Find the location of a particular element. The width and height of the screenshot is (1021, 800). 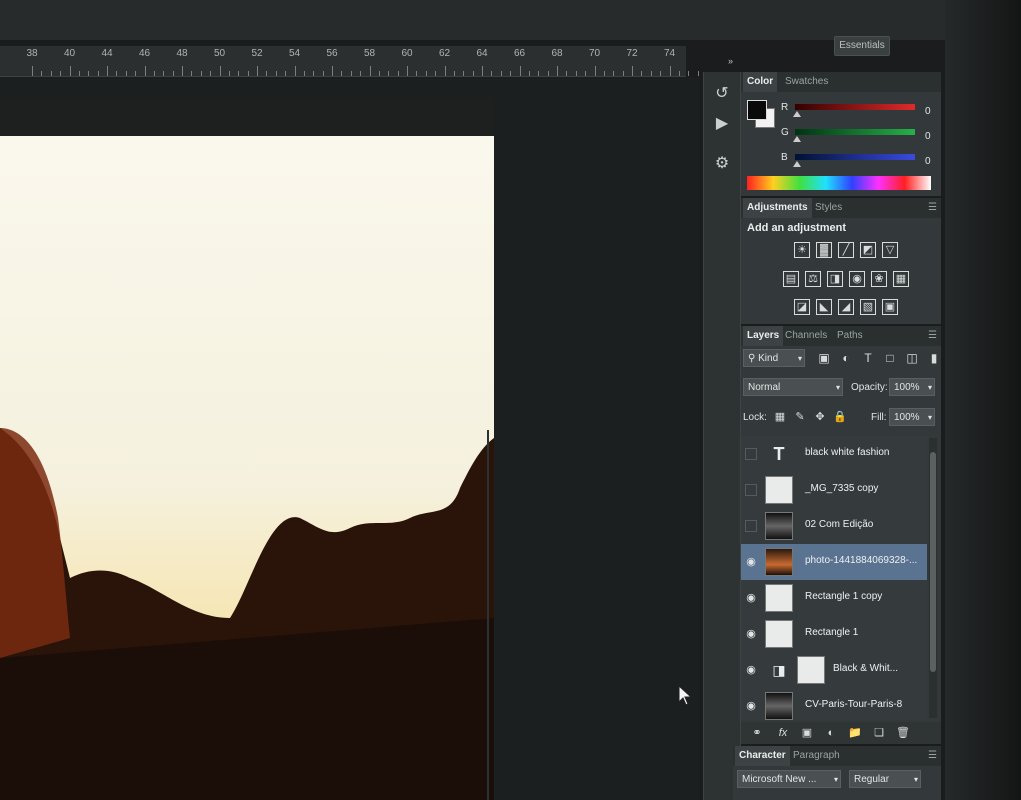

layer-row: ◉ Rectangle 1 is located at coordinates (834, 634).